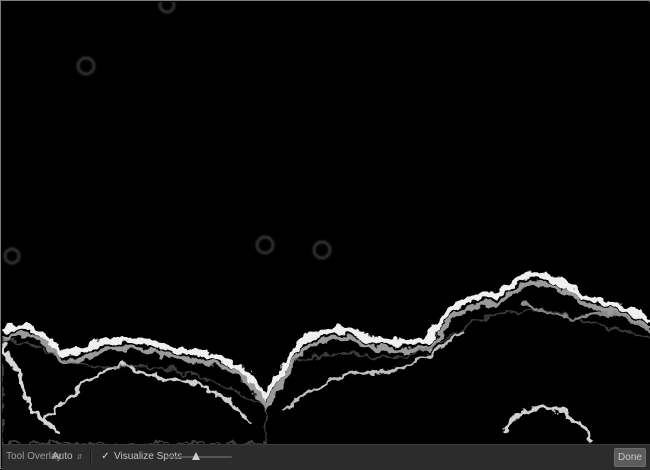  I want to click on check-icon: ✓, so click(105, 456).